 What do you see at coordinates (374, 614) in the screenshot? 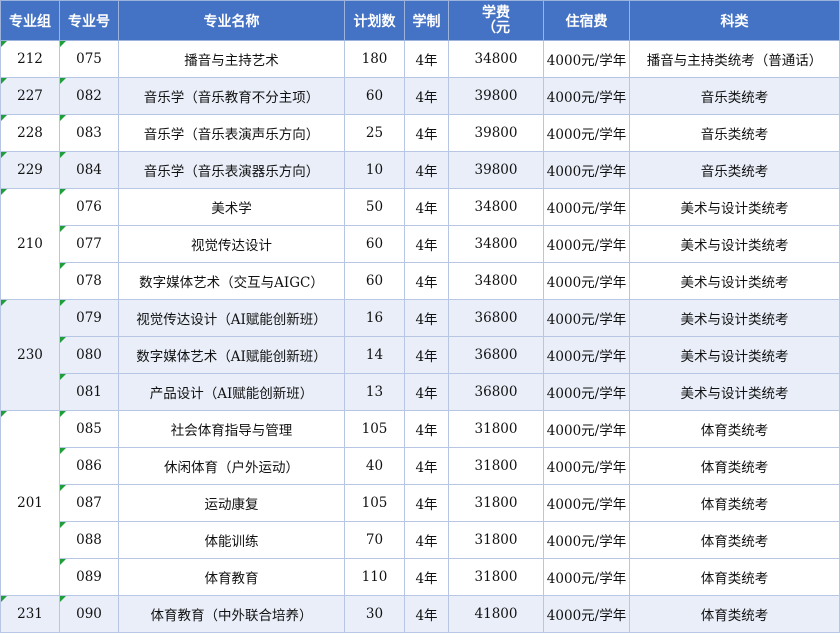
I see `plan-cell: 30` at bounding box center [374, 614].